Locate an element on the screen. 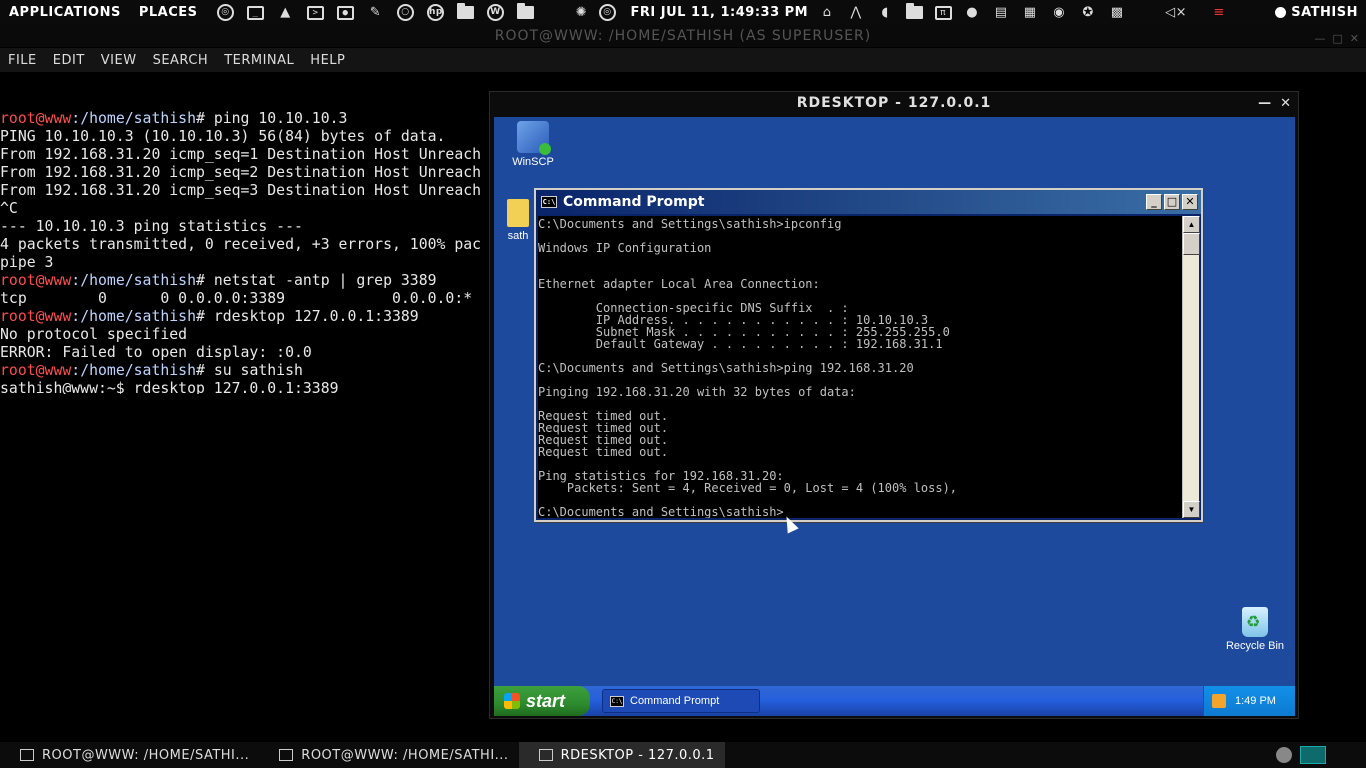  cmd-title-bar: C:\ Command Prompt _ □ ✕ is located at coordinates (868, 202).